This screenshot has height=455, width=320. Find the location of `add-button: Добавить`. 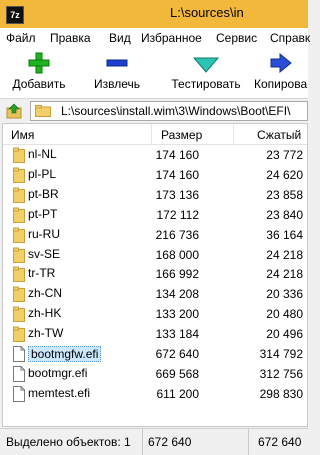

add-button: Добавить is located at coordinates (39, 73).